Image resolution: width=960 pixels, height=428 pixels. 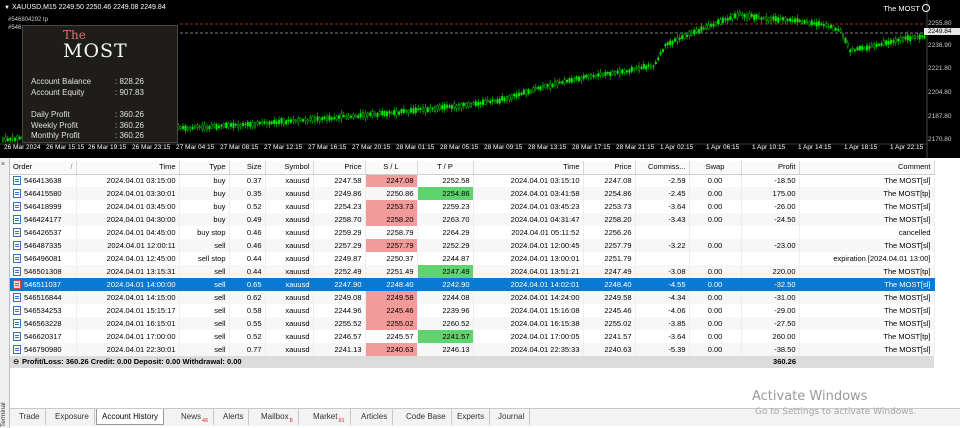 What do you see at coordinates (277, 417) in the screenshot?
I see `tab-mailbox: Mailbox8` at bounding box center [277, 417].